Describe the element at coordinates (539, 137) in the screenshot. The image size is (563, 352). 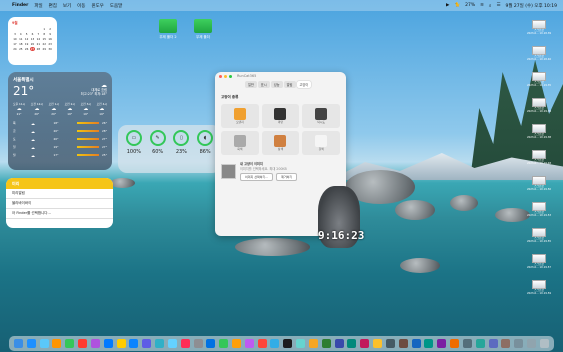
I see `screenshot-file: 스크린샷 2023-0... 10.19.38` at that location.